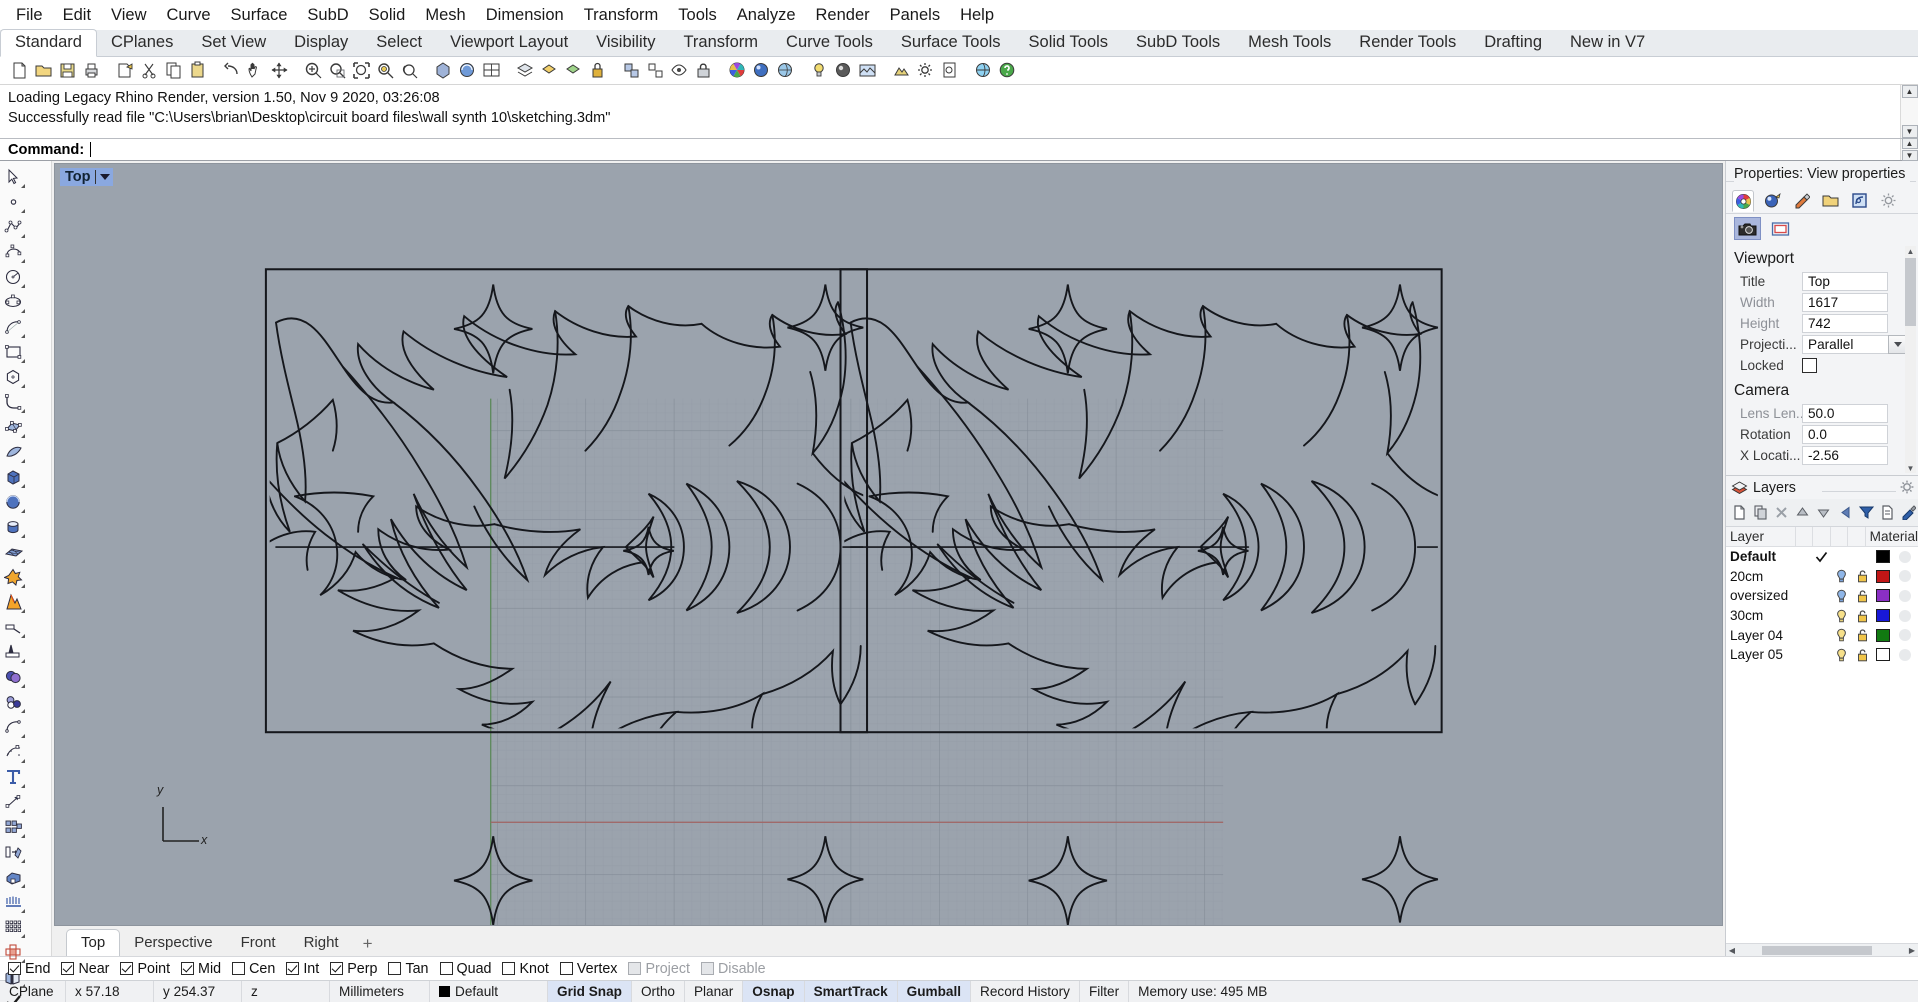  Describe the element at coordinates (1732, 950) in the screenshot. I see `scroll-left-icon: ◀` at that location.